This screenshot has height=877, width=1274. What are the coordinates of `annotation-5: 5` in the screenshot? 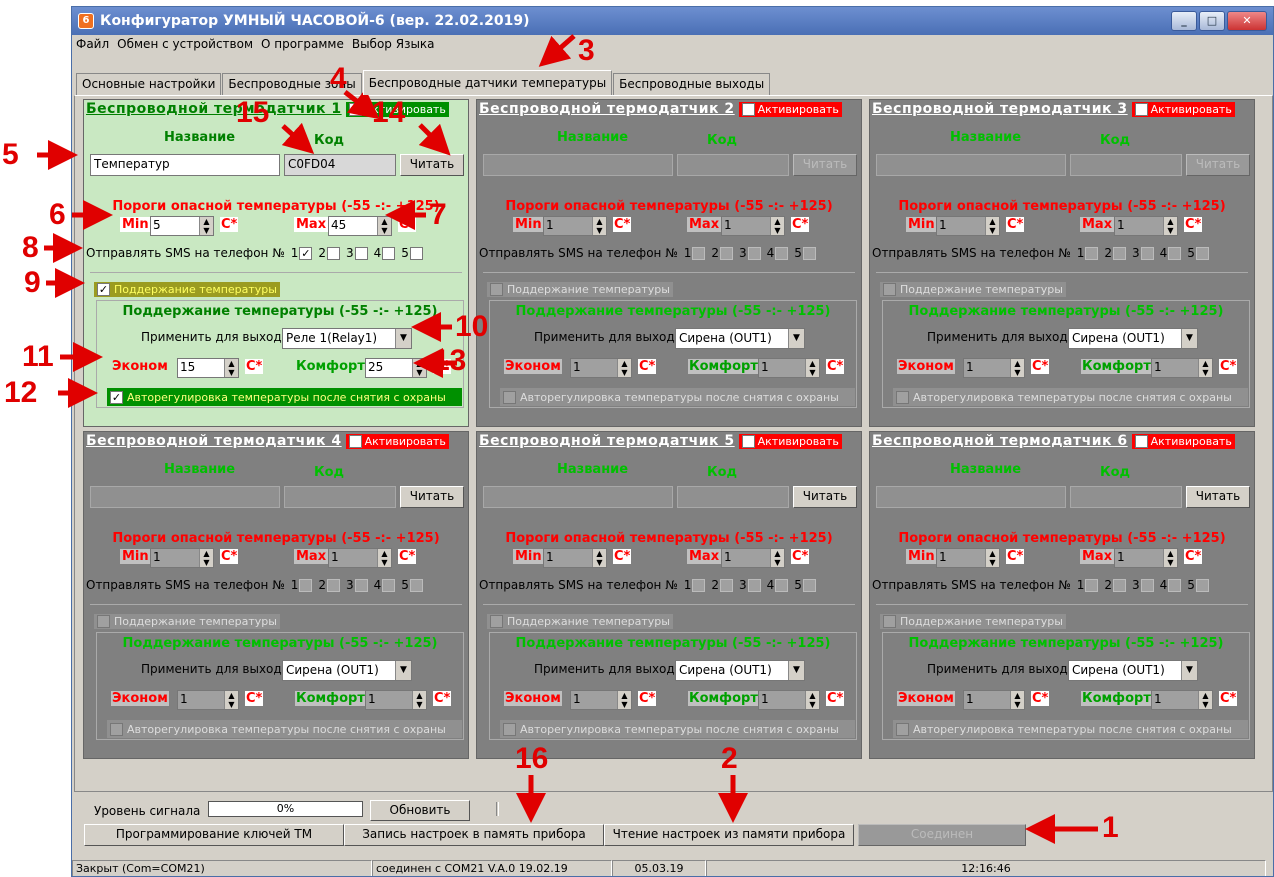 It's located at (10, 154).